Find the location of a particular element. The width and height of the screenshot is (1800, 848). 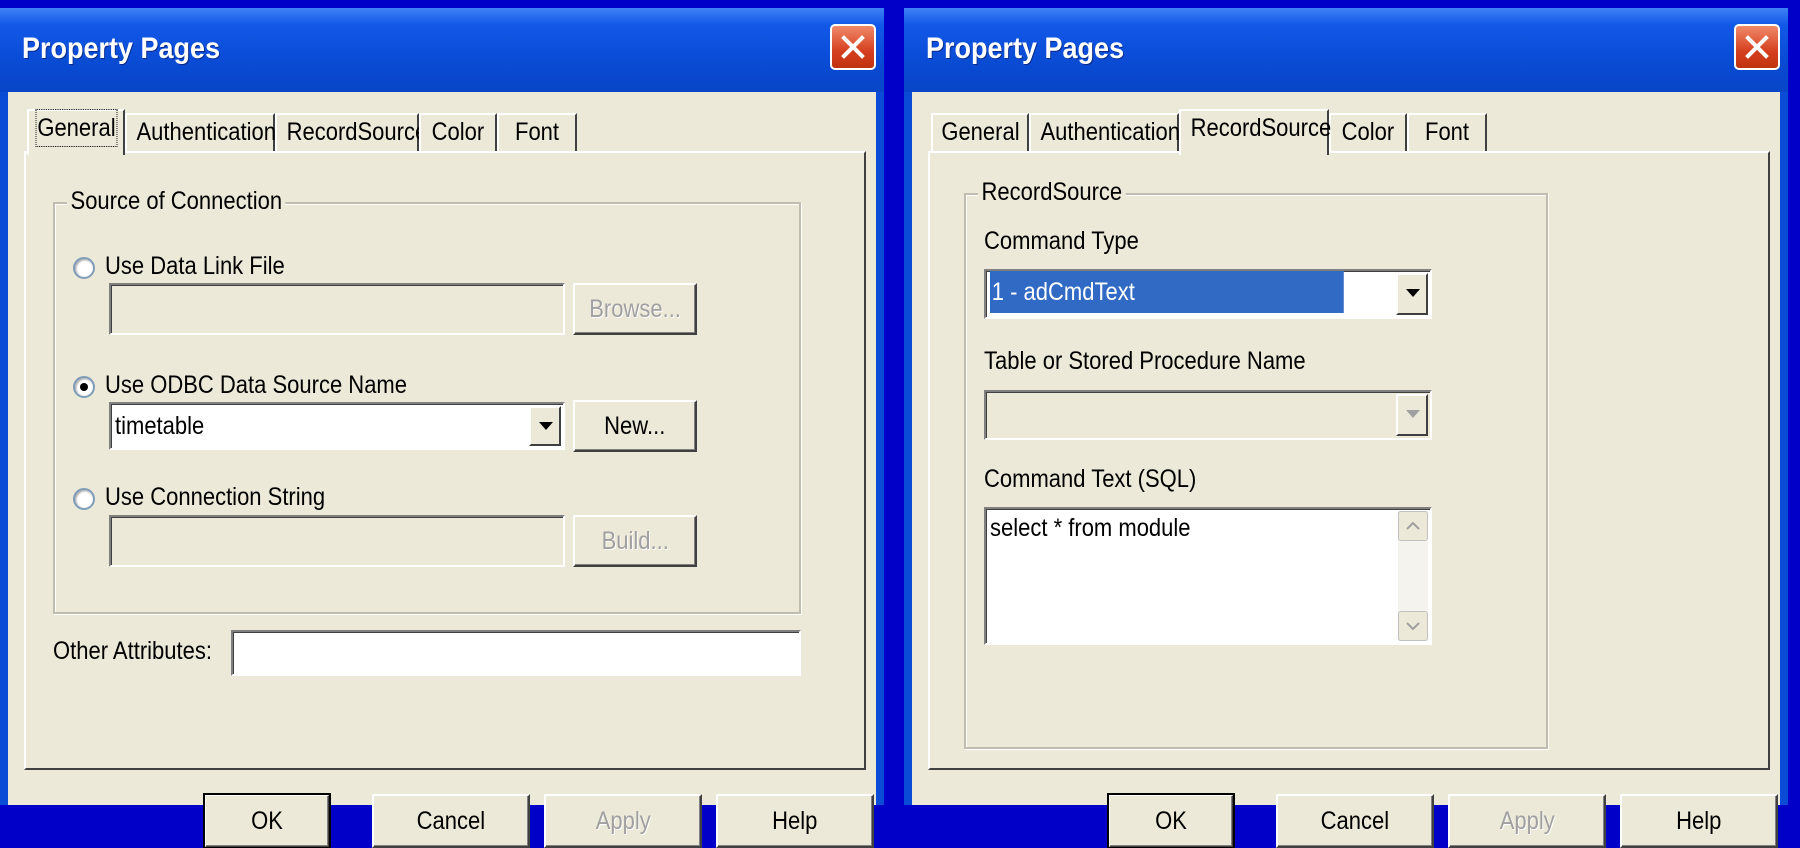

chevron-up-icon is located at coordinates (1413, 525).